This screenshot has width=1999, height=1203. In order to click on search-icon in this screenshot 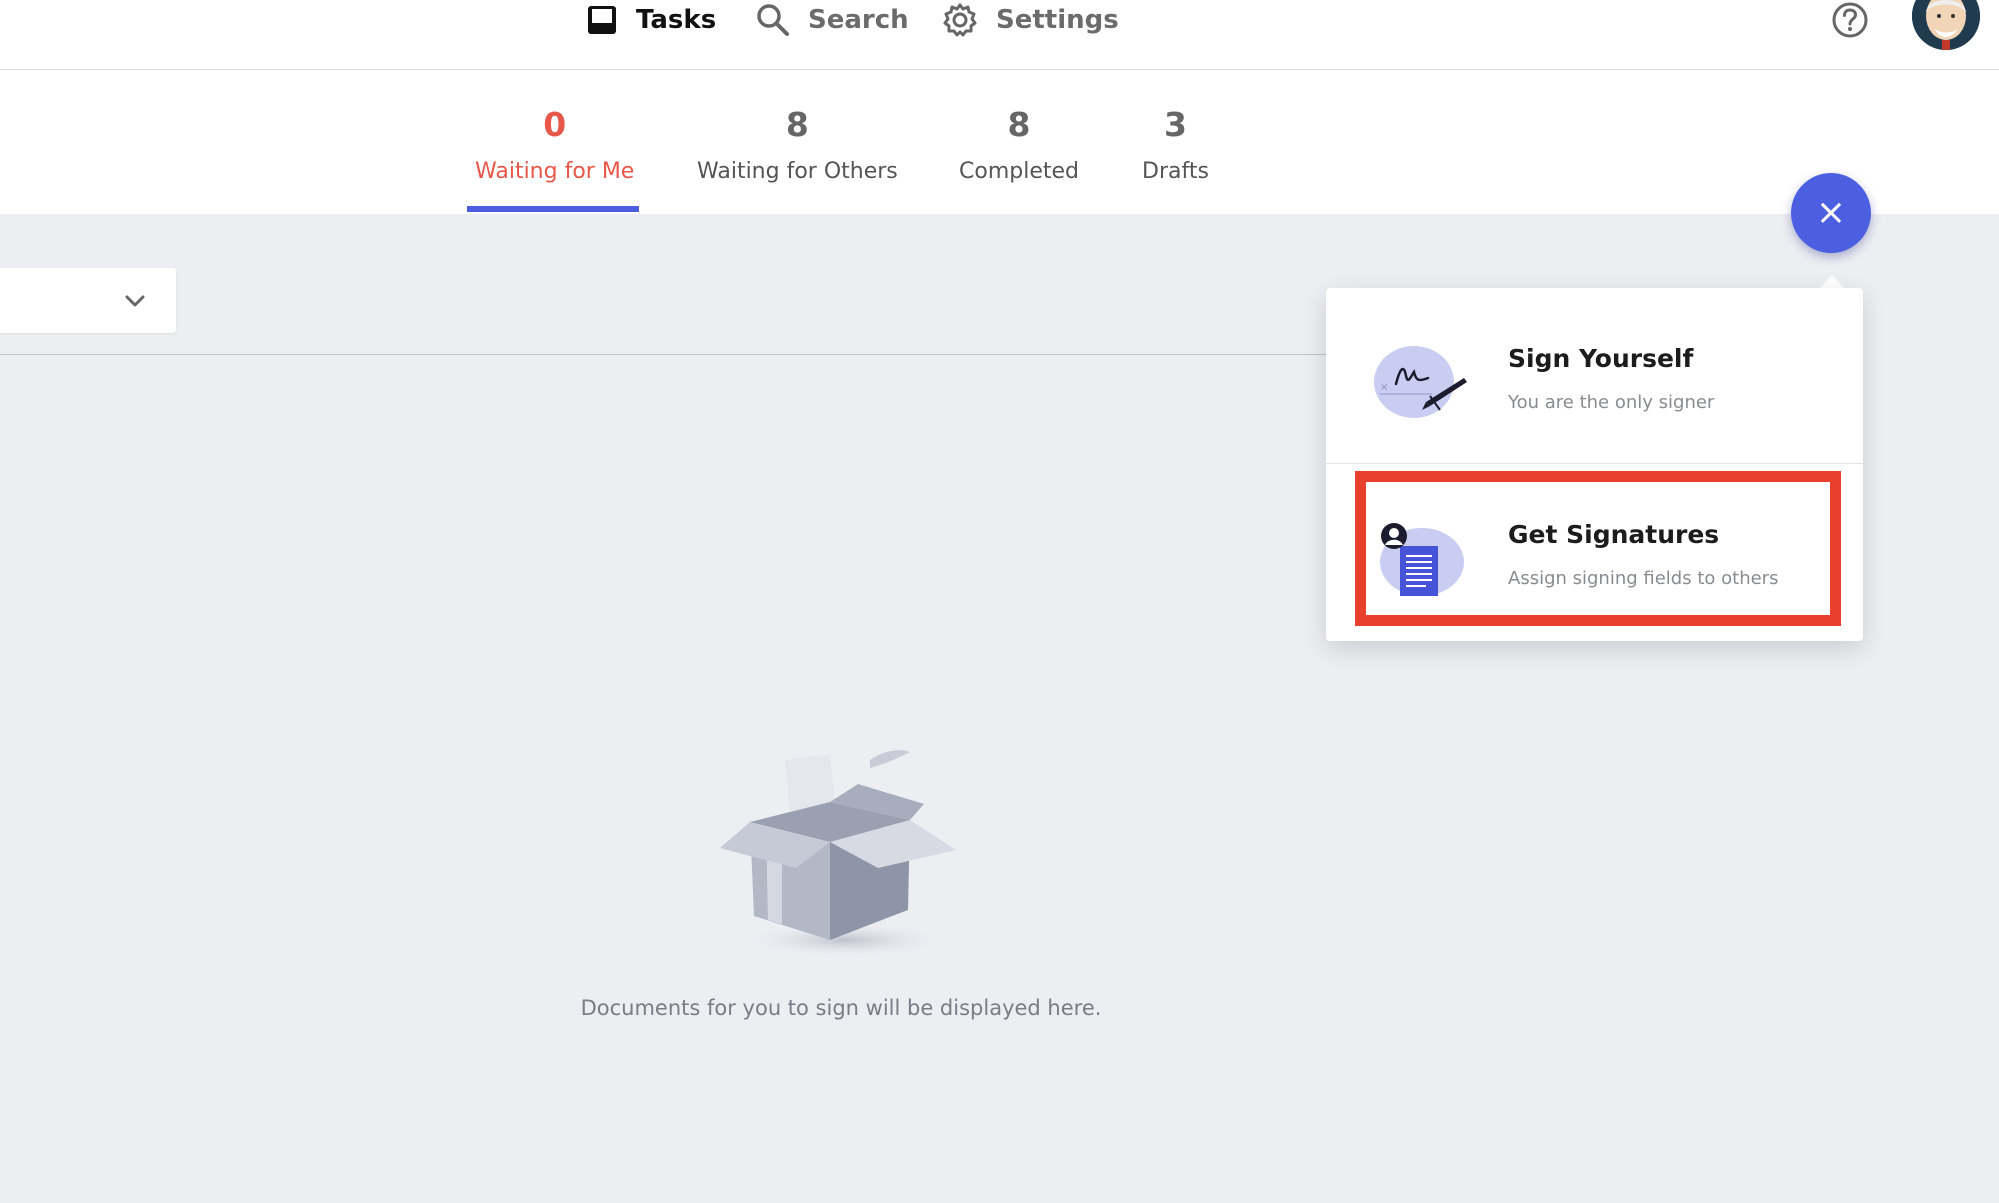, I will do `click(773, 20)`.